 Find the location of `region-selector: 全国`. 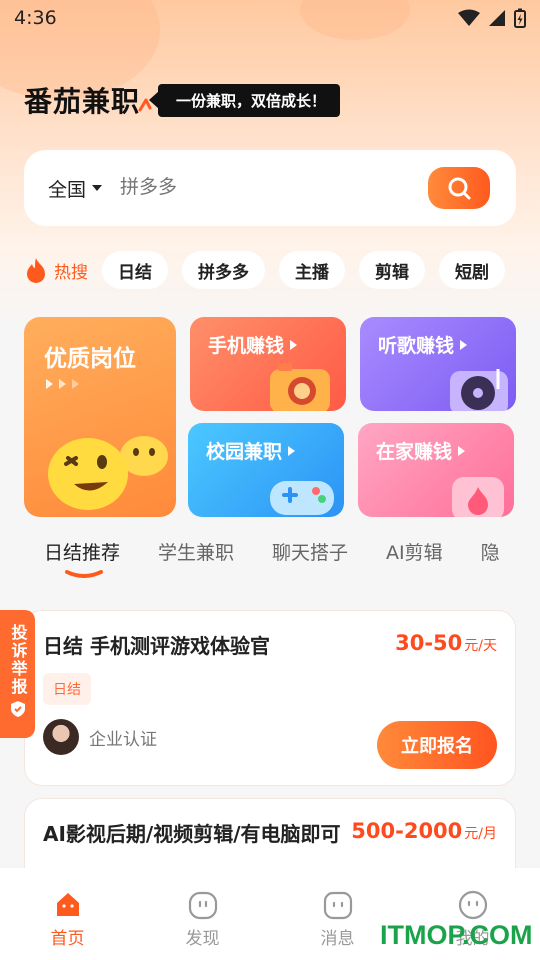

region-selector: 全国 is located at coordinates (75, 188).